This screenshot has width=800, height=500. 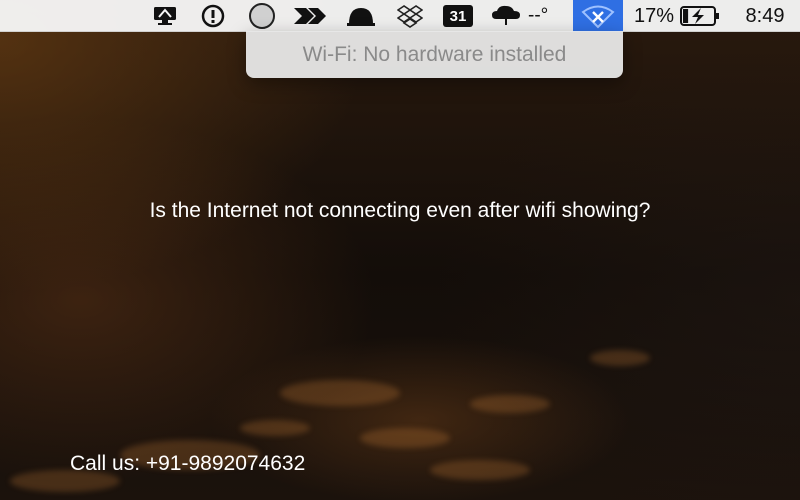 What do you see at coordinates (213, 16) in the screenshot?
I see `info-circle-icon` at bounding box center [213, 16].